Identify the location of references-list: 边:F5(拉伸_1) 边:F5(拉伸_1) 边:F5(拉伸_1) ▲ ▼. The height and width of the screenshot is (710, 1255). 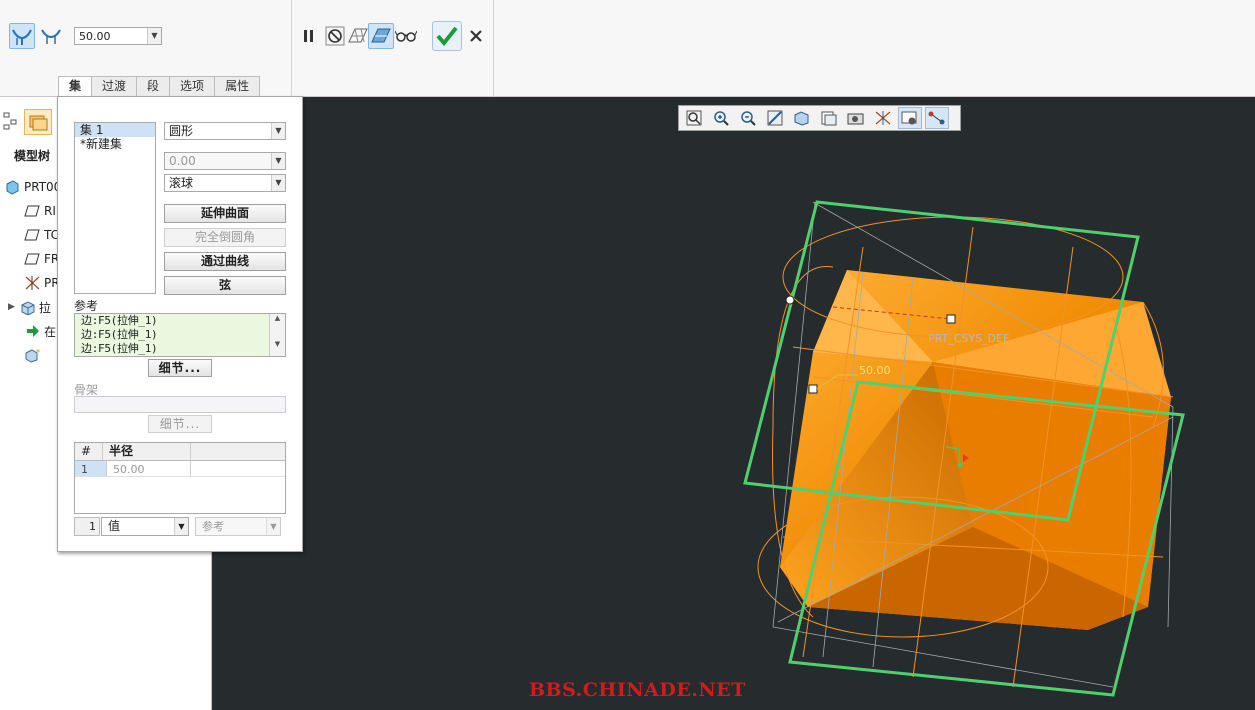
(180, 335).